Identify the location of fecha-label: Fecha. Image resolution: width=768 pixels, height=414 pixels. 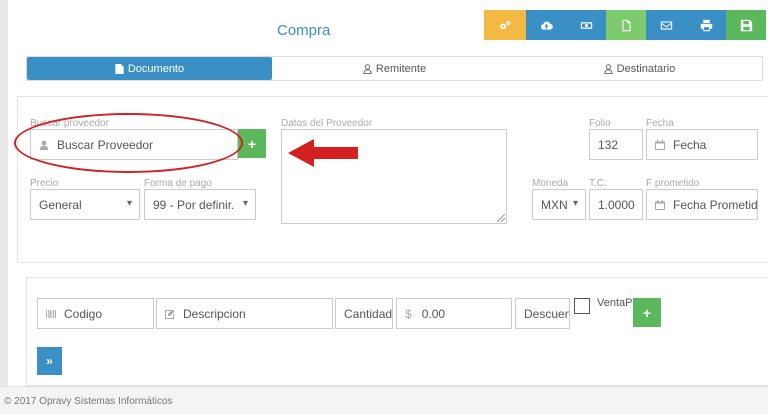
(660, 123).